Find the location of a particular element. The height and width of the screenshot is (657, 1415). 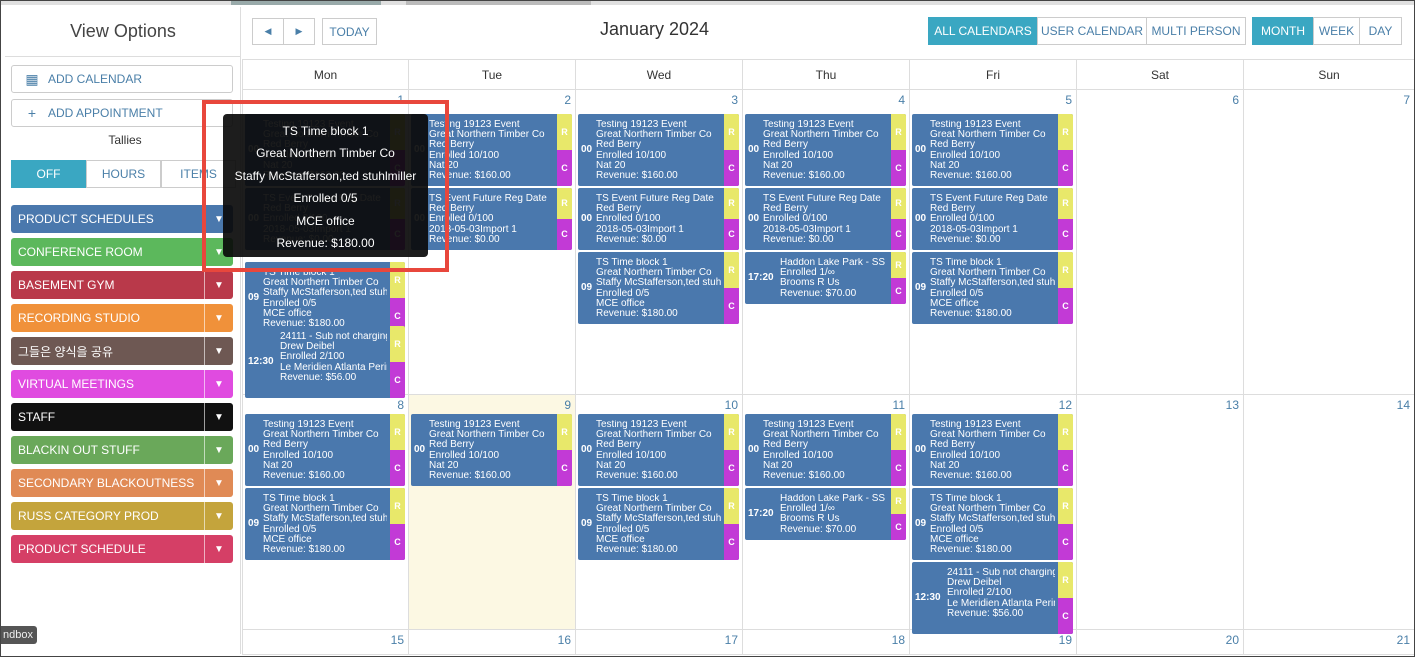

day-number: 5 is located at coordinates (1068, 100).